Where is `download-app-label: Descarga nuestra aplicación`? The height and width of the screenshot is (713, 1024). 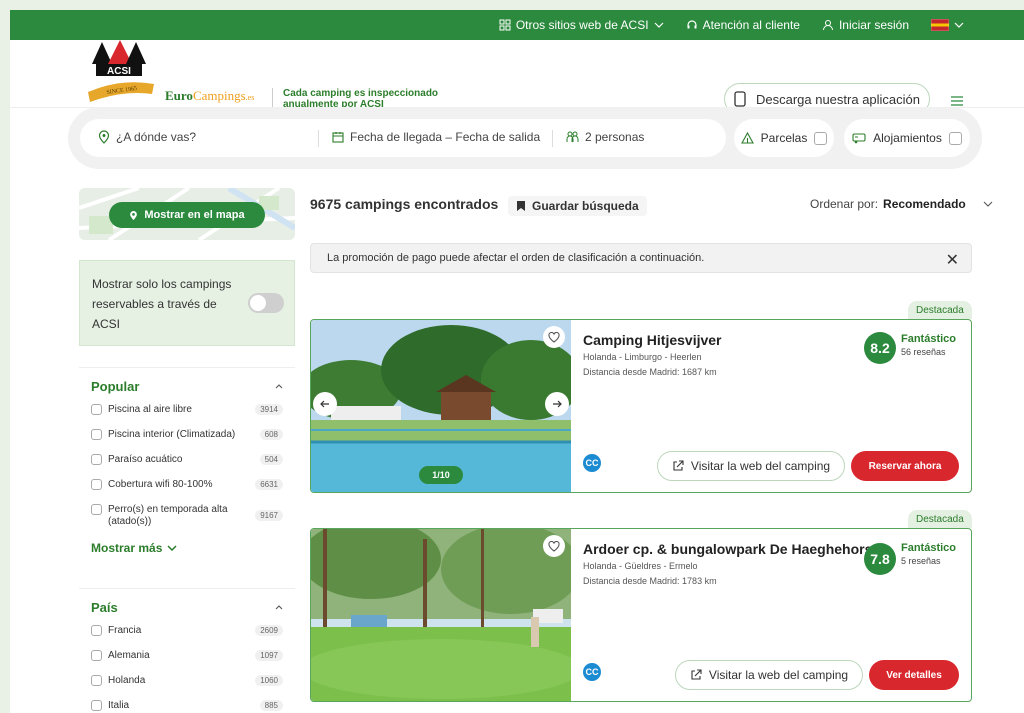
download-app-label: Descarga nuestra aplicación is located at coordinates (838, 99).